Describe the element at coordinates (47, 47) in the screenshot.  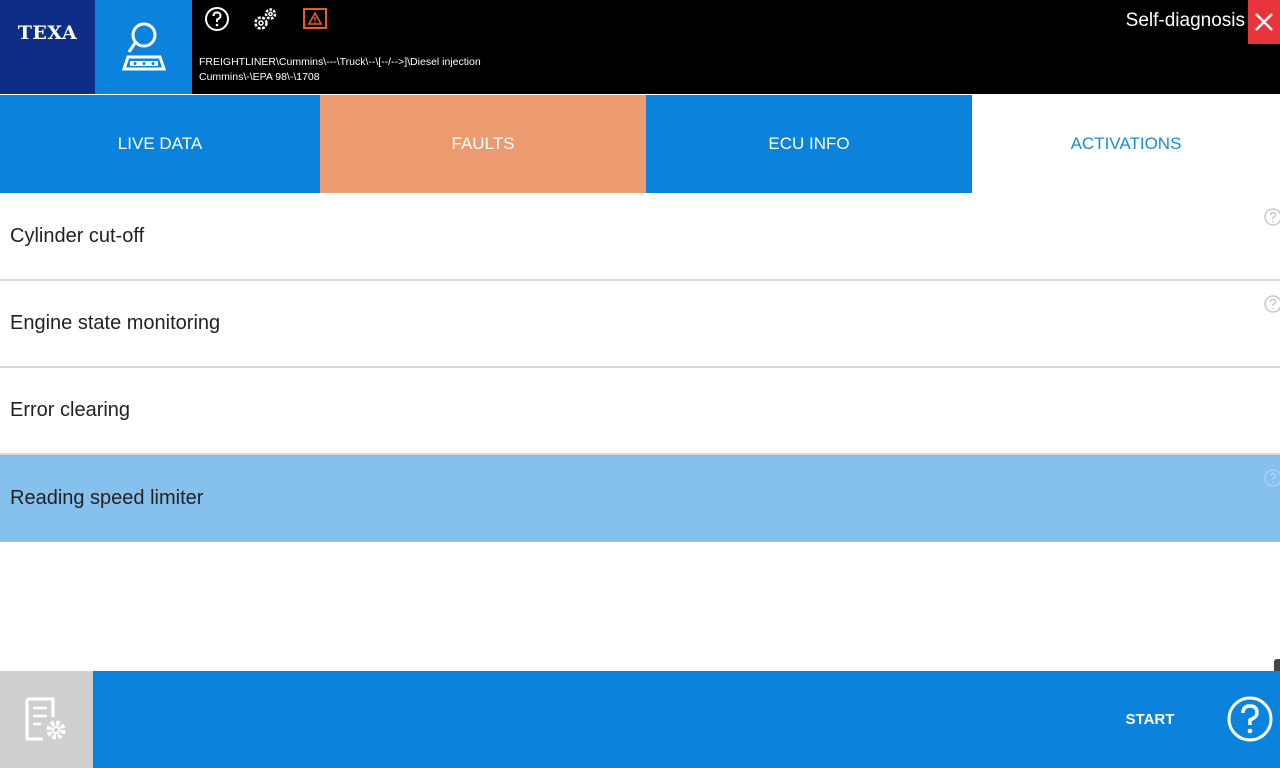
I see `brand-logo: TEXA` at that location.